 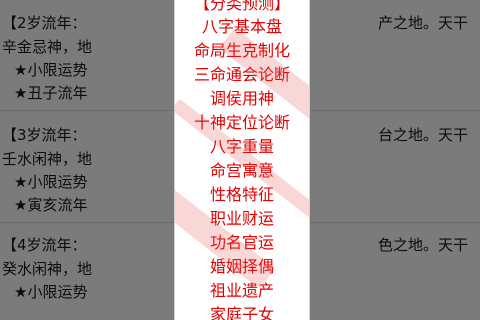 I want to click on menu-item-marriage: 婚姻择偶, so click(x=242, y=267).